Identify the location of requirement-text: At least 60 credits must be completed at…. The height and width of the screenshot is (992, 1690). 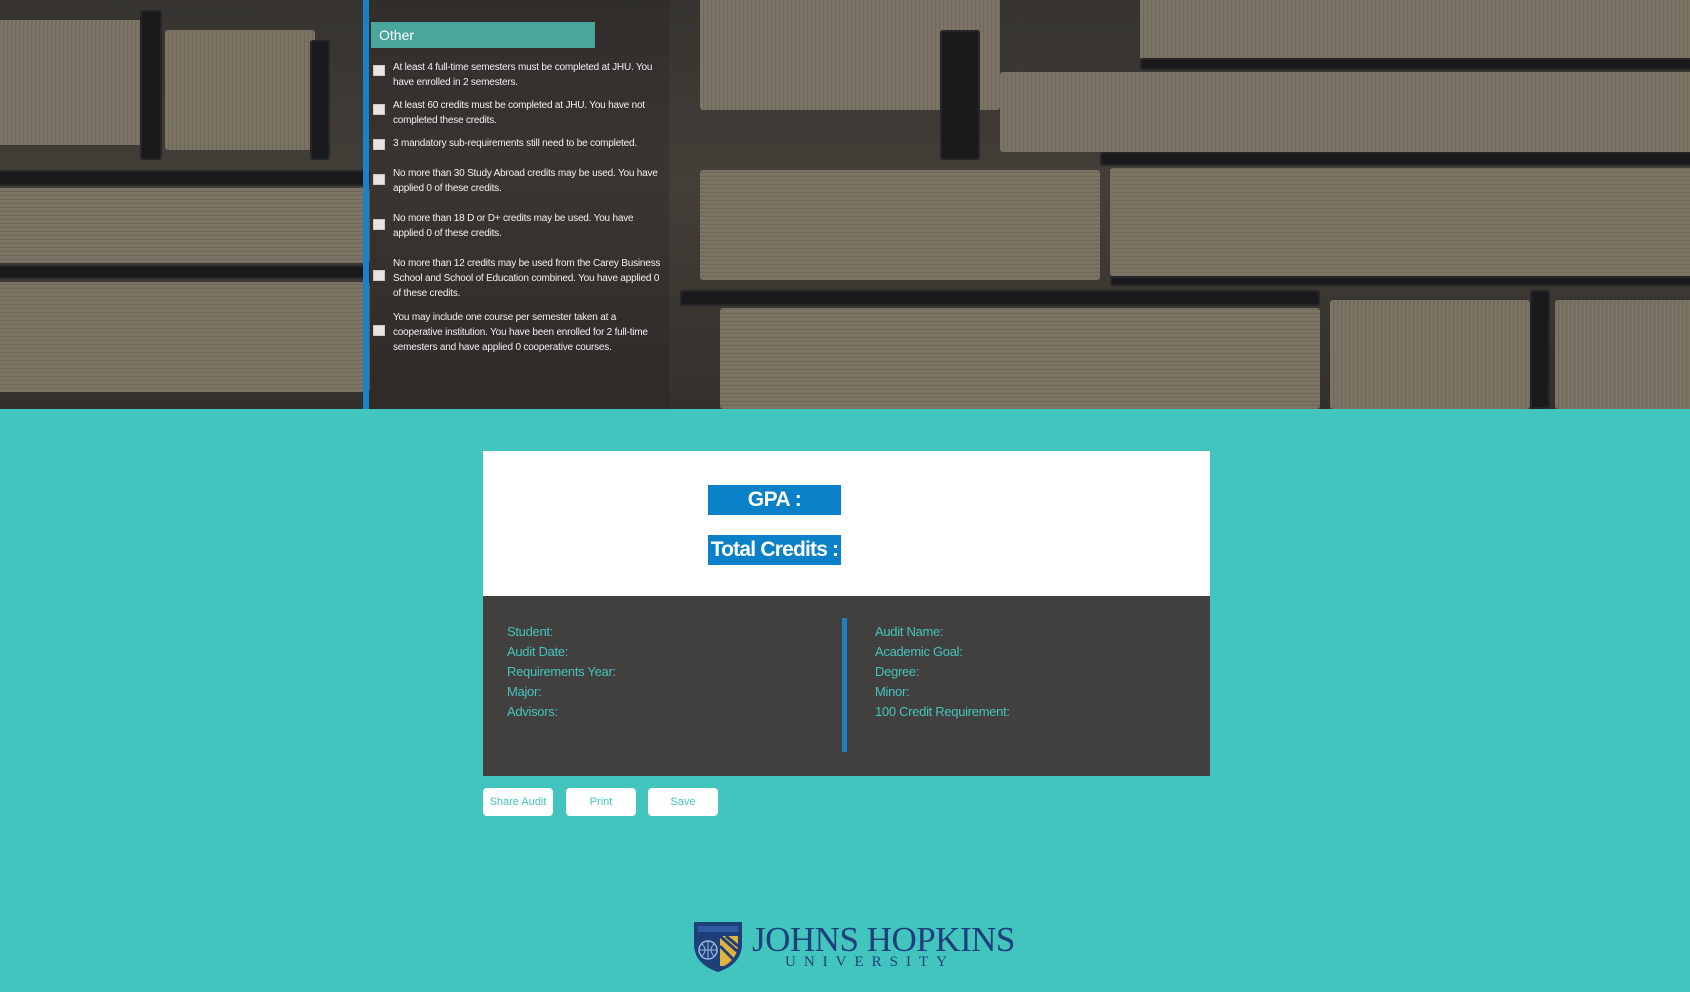
(519, 113).